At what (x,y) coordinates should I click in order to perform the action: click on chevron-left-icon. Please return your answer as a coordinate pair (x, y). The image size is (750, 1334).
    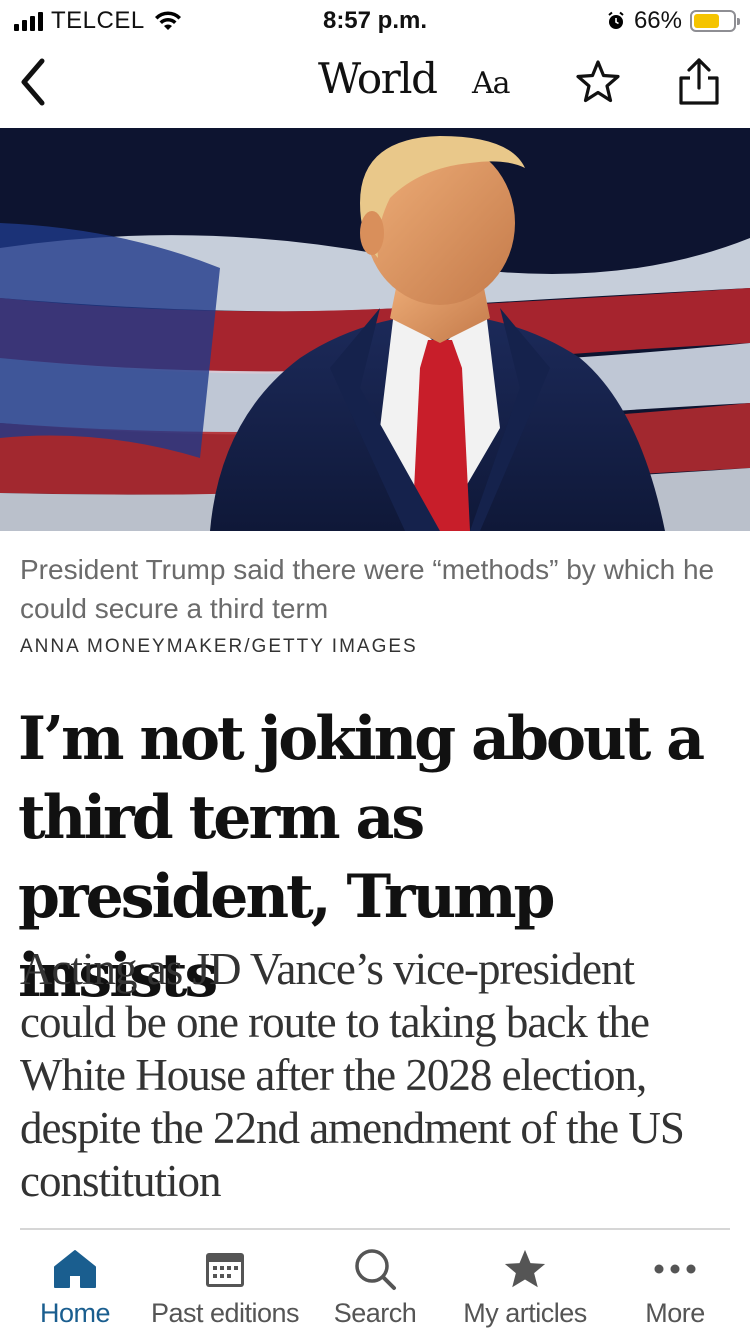
    Looking at the image, I should click on (33, 82).